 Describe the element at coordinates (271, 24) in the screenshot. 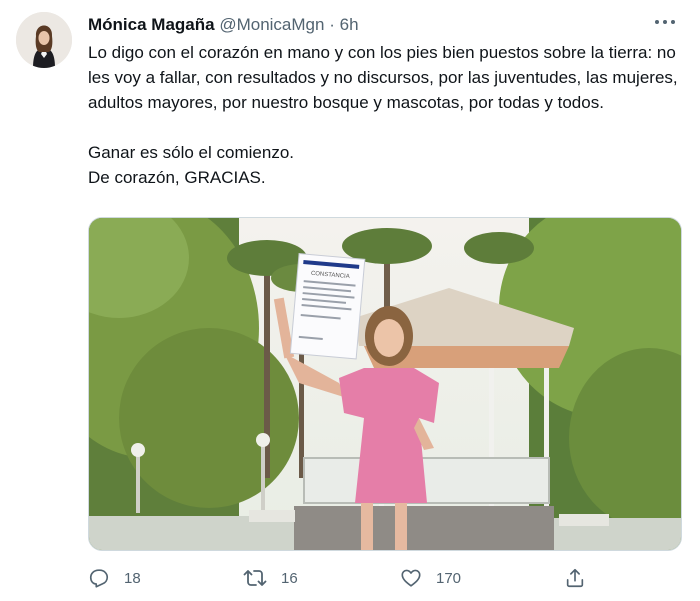

I see `author-handle: @MonicaMgn` at that location.